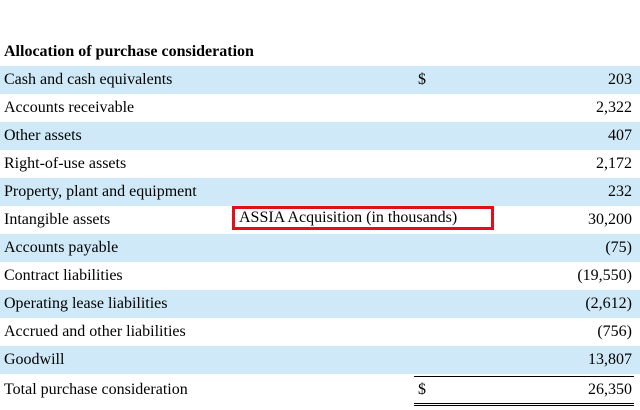 This screenshot has width=640, height=410. I want to click on row-label: Right-of-use assets, so click(65, 163).